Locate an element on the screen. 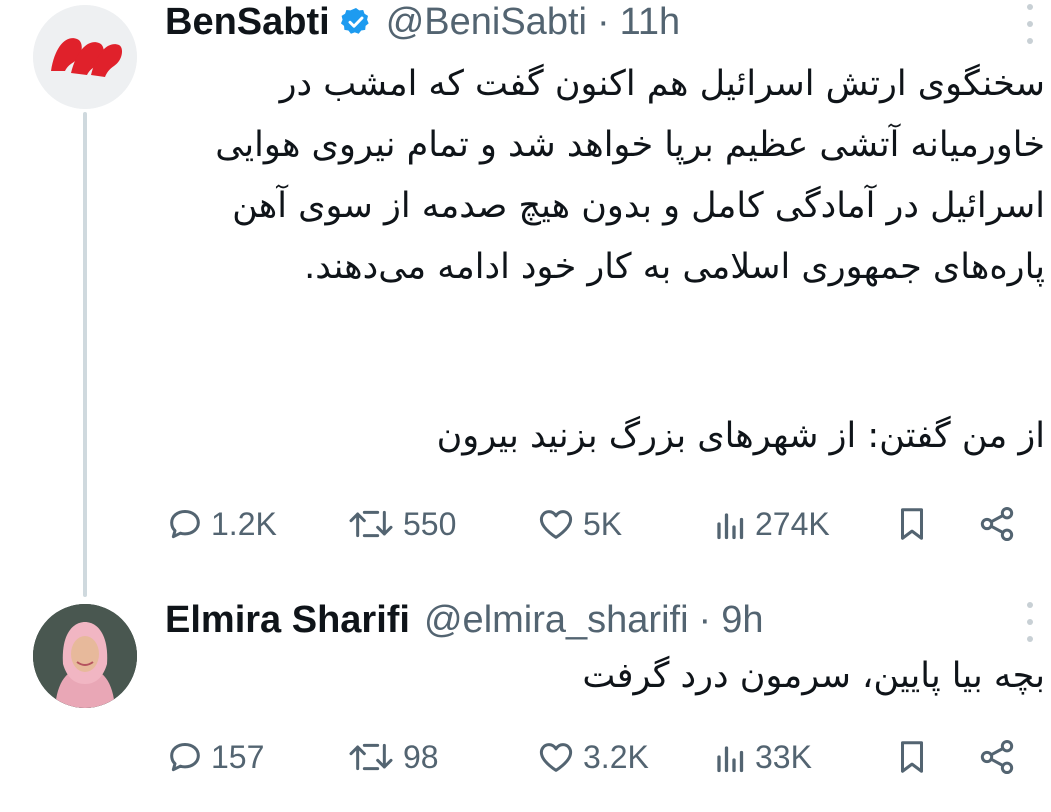 The width and height of the screenshot is (1051, 812). user-photo-avatar-image is located at coordinates (85, 656).